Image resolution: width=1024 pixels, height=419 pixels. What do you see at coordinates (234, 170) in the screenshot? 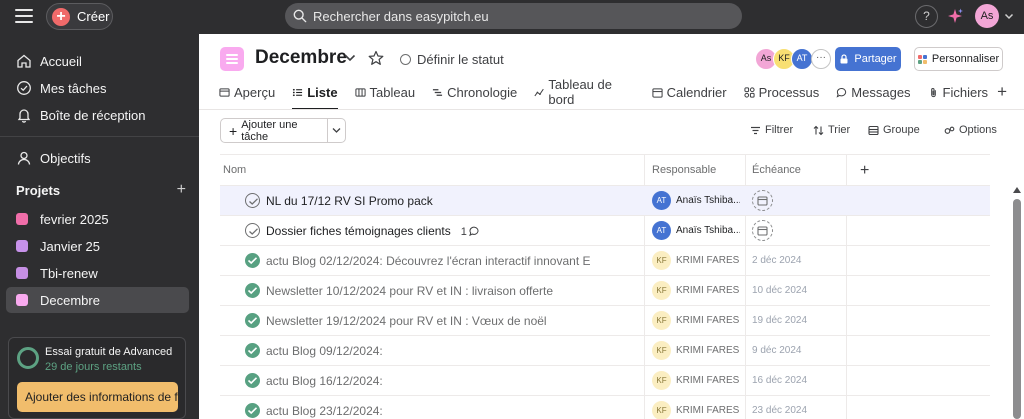
I see `column-header-name: Nom` at bounding box center [234, 170].